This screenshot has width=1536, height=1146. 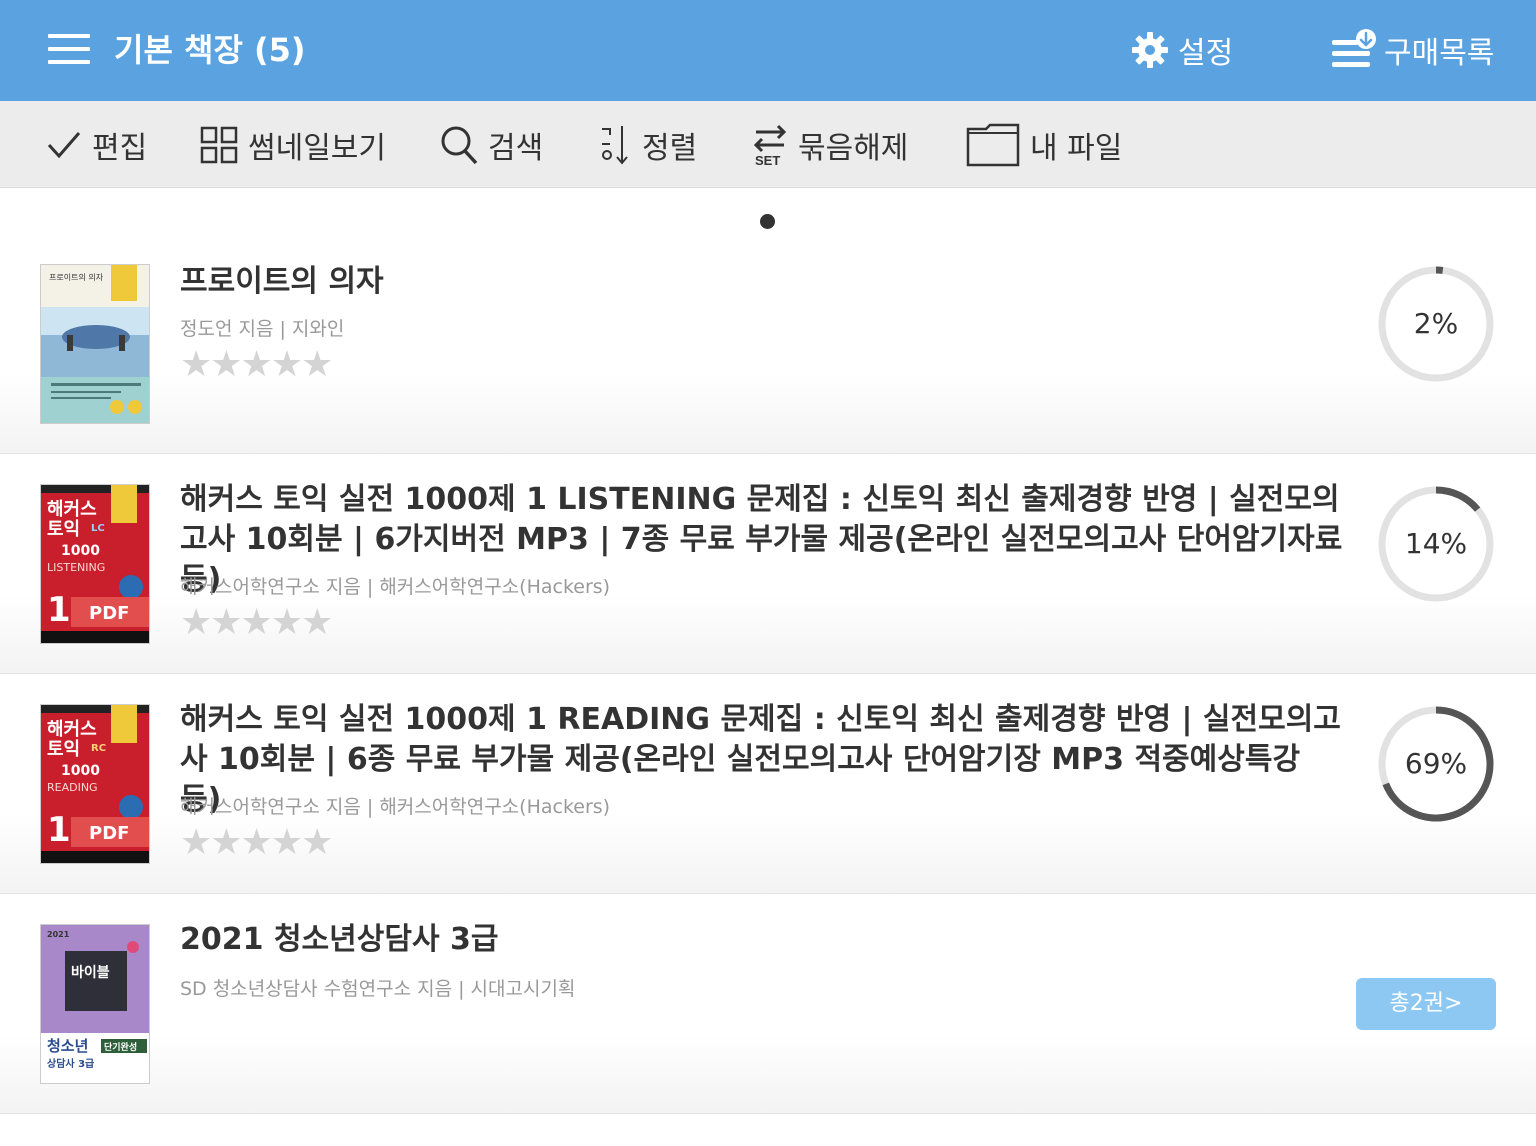 I want to click on svg-text: 2021, so click(x=58, y=934).